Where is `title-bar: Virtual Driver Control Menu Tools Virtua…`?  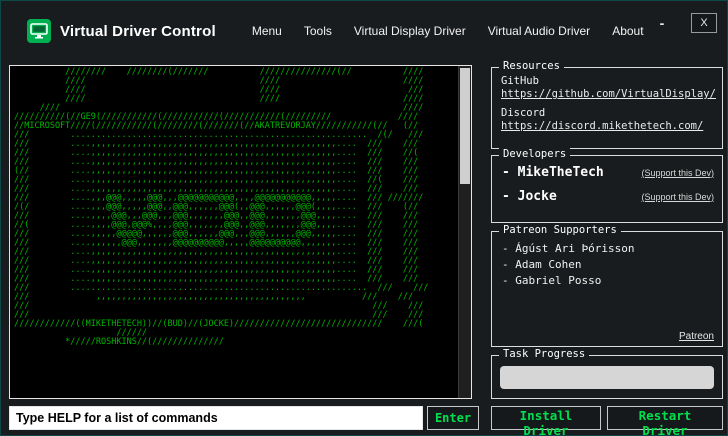 title-bar: Virtual Driver Control Menu Tools Virtua… is located at coordinates (364, 31).